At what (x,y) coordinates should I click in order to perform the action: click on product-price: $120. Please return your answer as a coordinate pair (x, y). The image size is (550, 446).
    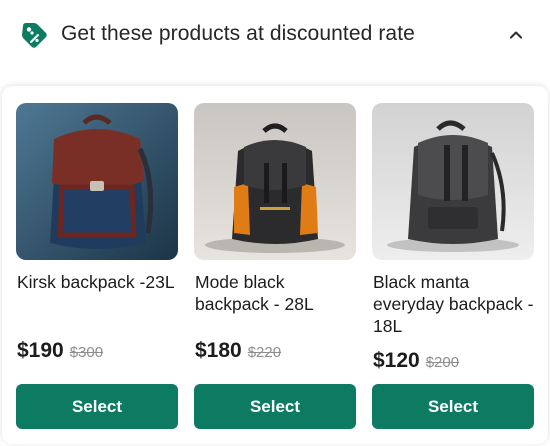
    Looking at the image, I should click on (396, 360).